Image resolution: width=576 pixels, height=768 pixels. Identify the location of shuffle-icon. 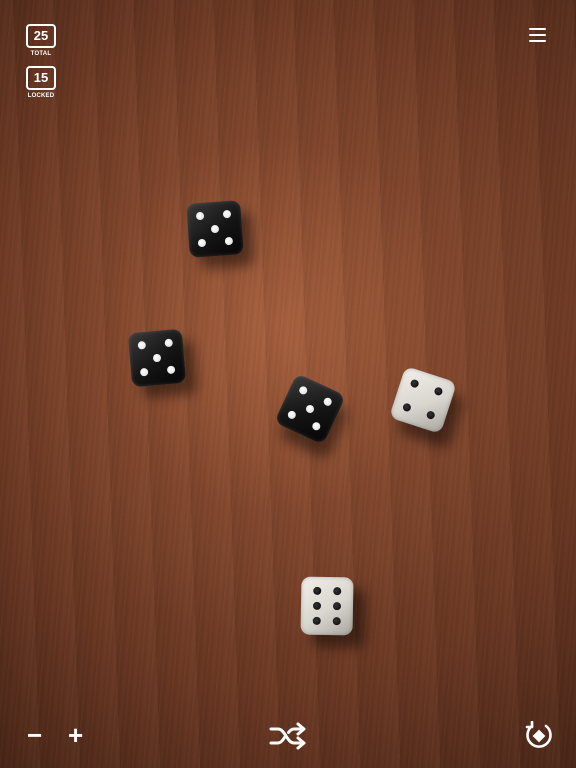
(288, 738).